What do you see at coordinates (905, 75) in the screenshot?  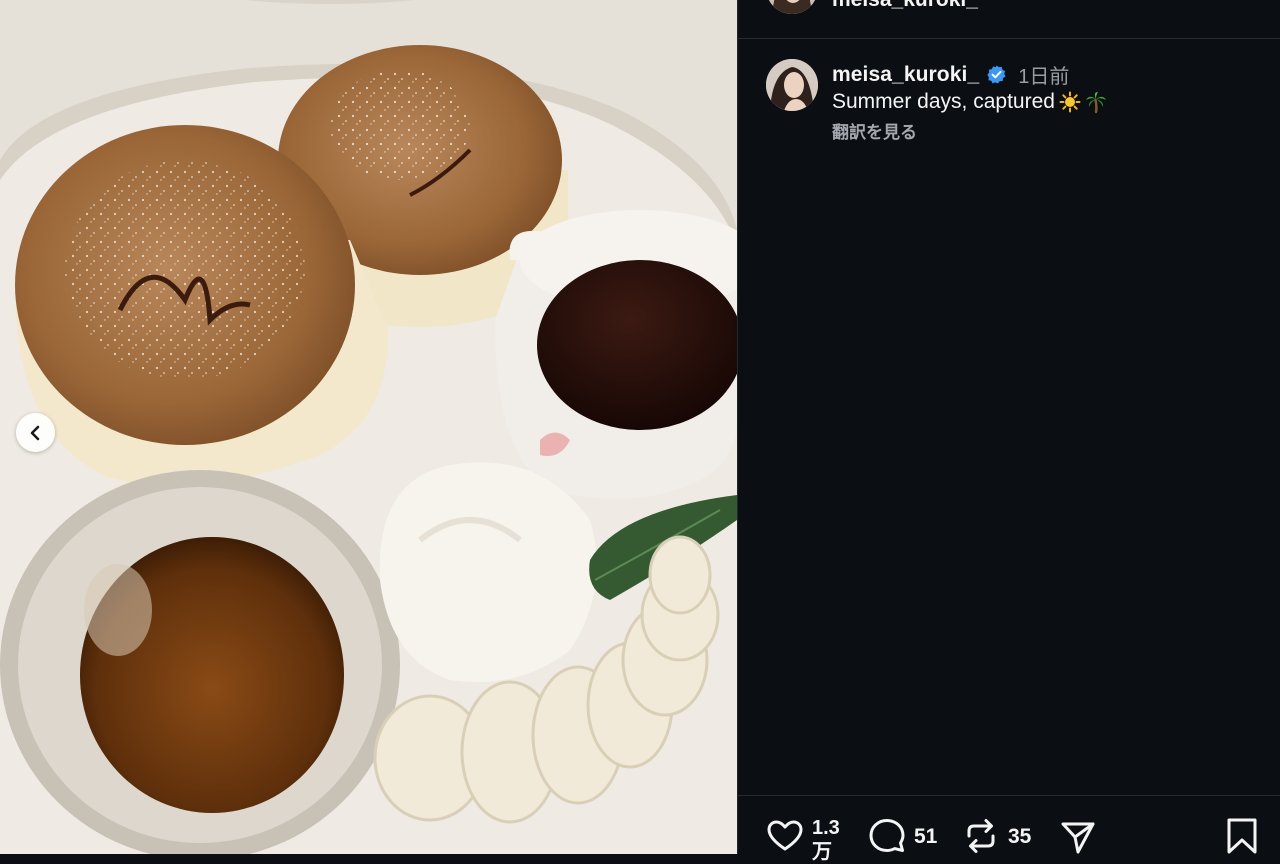 I see `username-link: meisa_kuroki_` at bounding box center [905, 75].